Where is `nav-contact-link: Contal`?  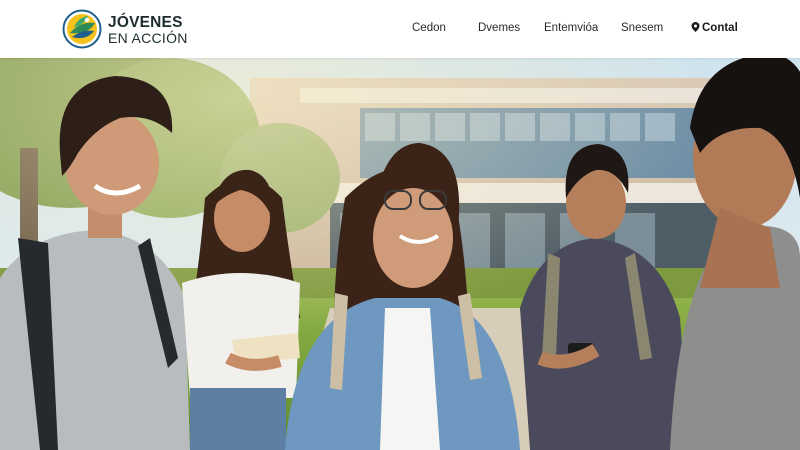
nav-contact-link: Contal is located at coordinates (714, 28).